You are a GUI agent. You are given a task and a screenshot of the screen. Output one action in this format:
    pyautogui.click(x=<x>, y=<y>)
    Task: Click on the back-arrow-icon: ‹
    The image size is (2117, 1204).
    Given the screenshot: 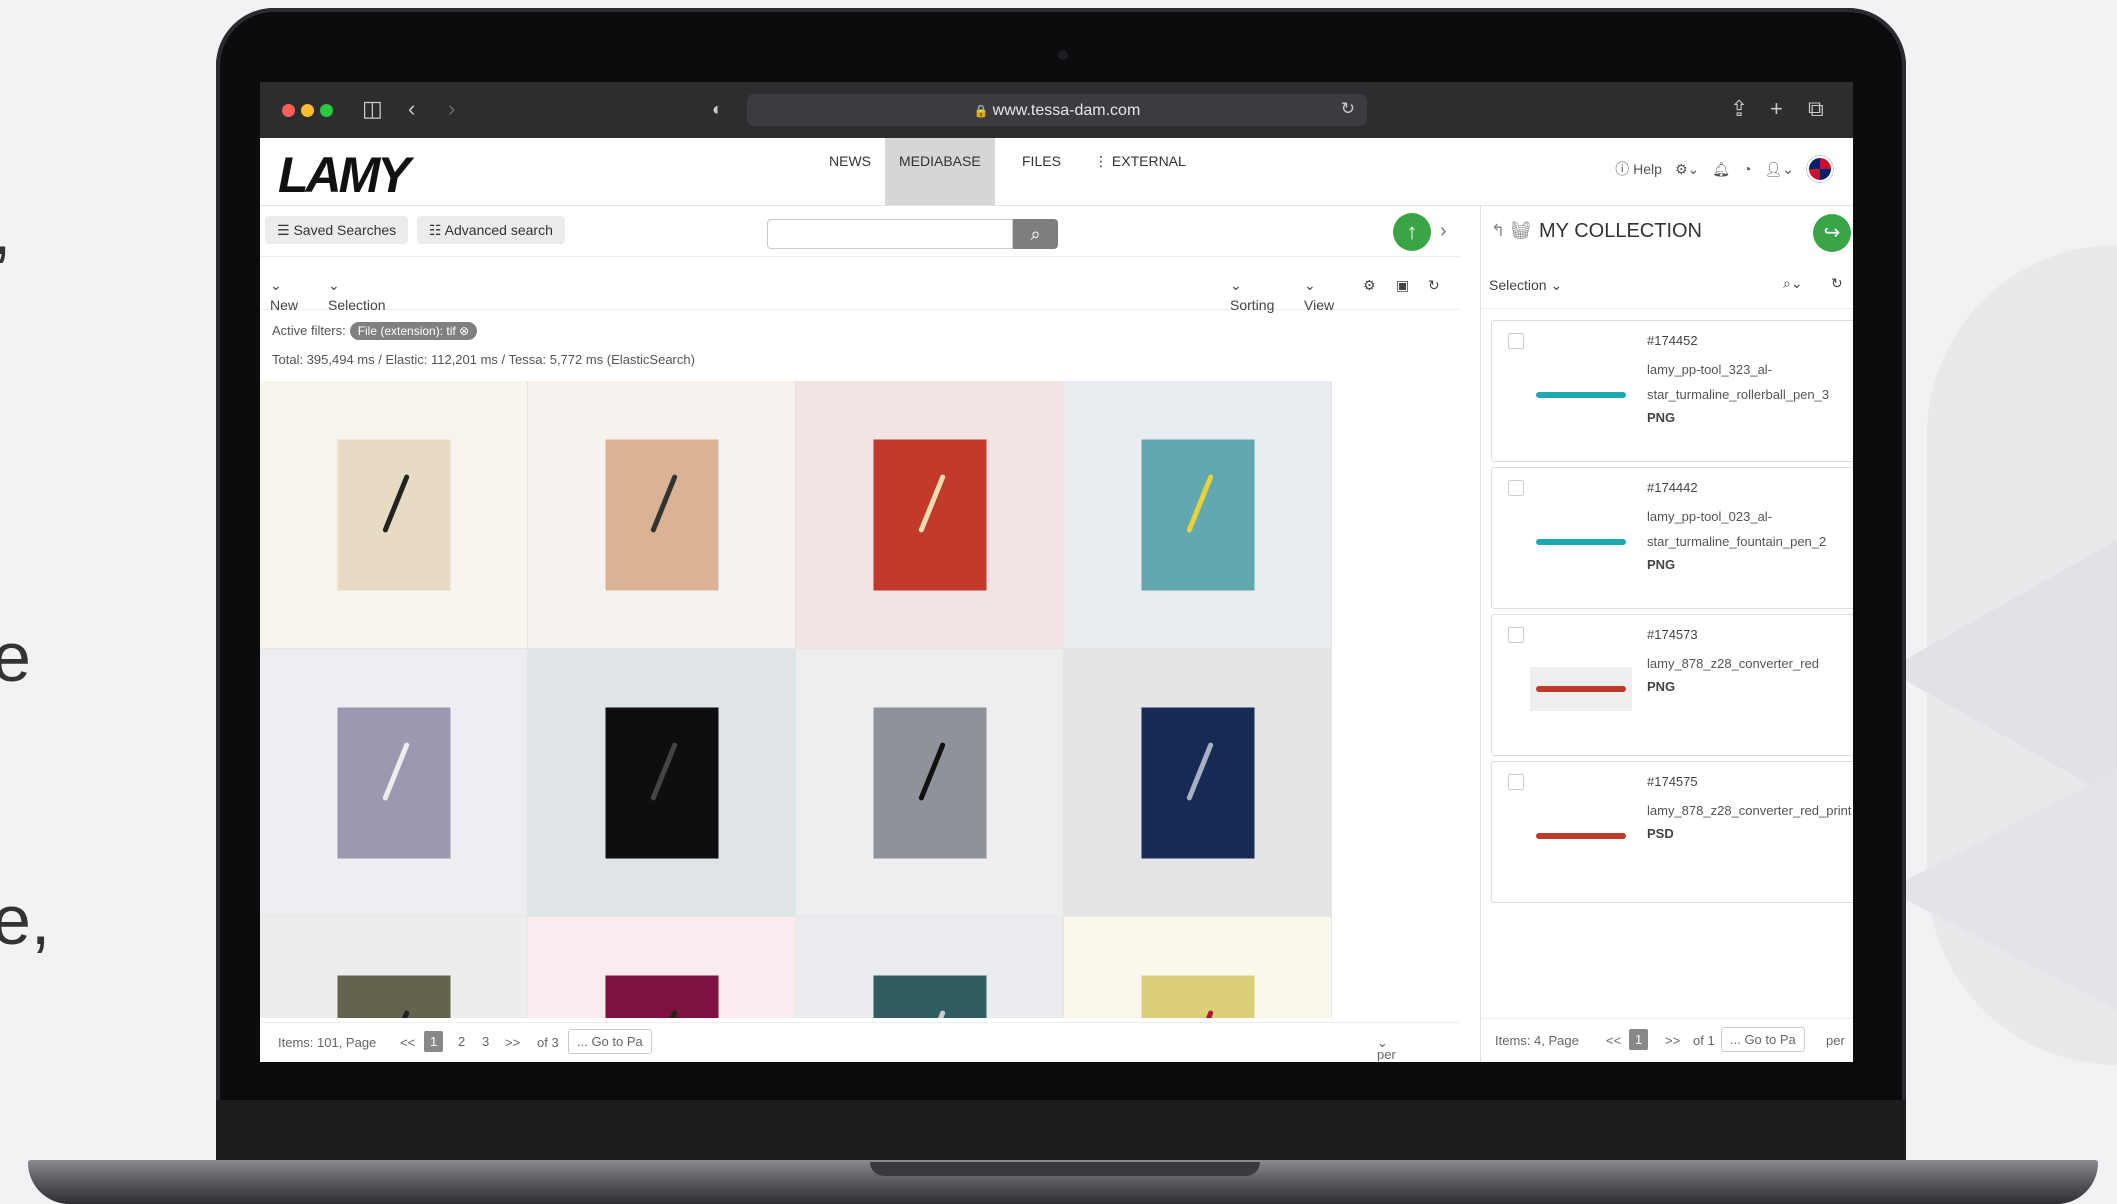 What is the action you would take?
    pyautogui.click(x=411, y=109)
    